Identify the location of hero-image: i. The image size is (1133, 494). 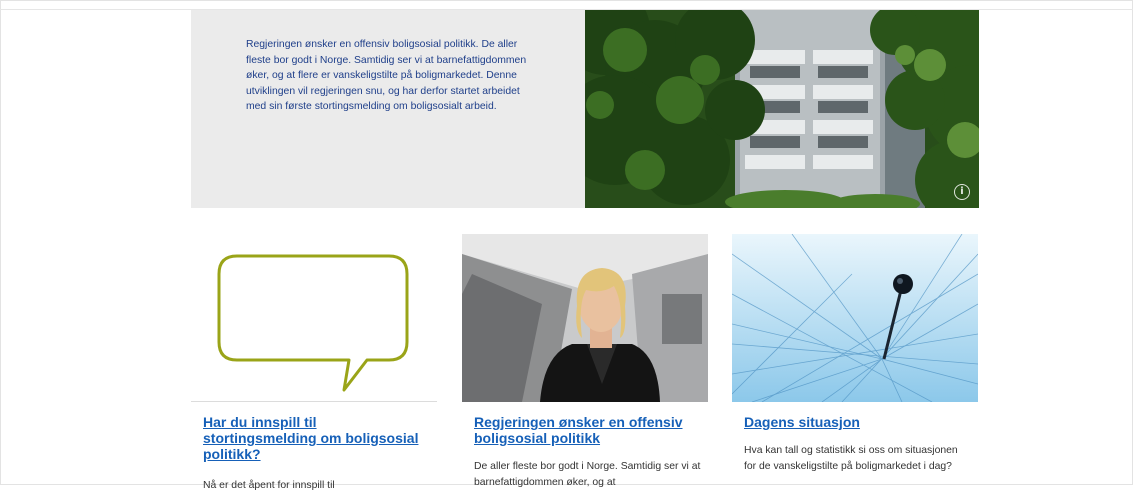
(782, 109).